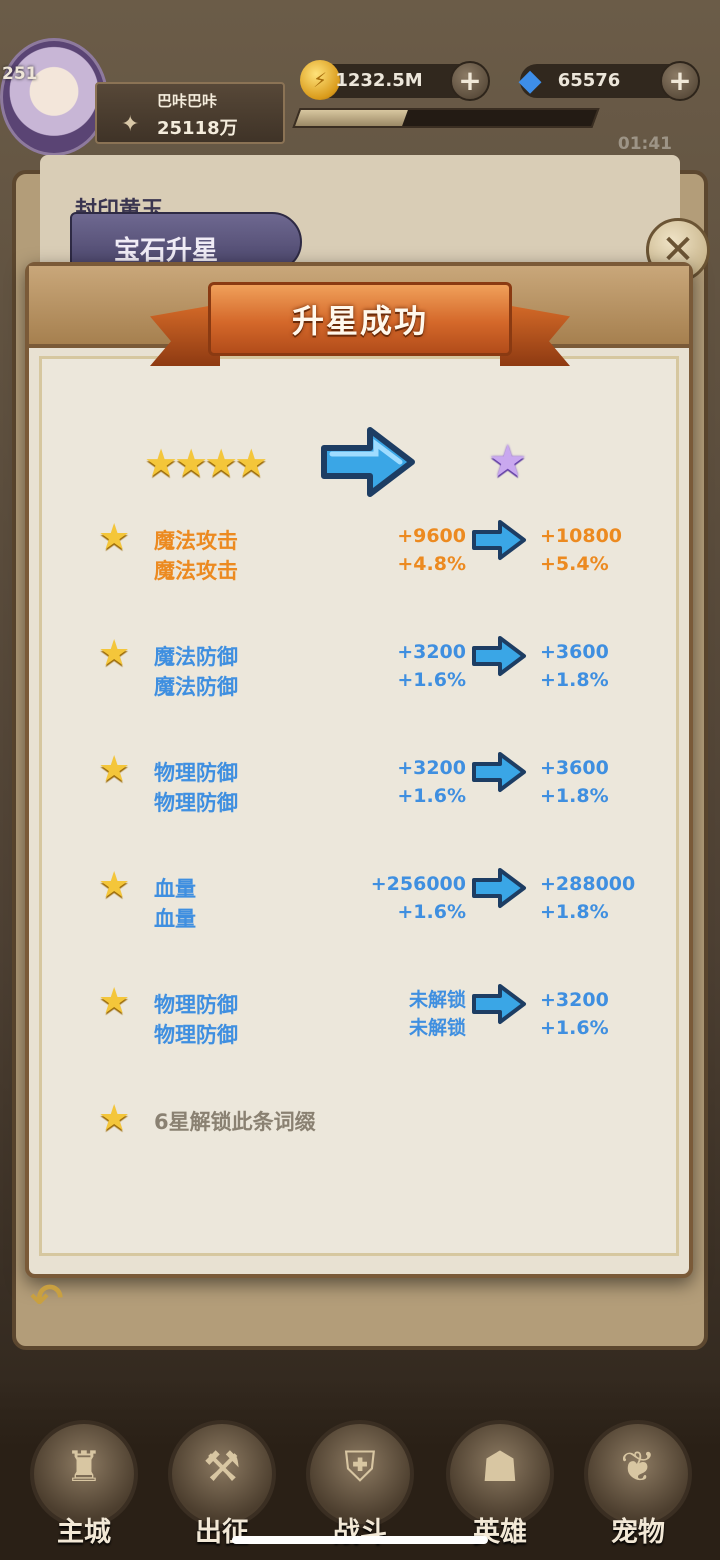 This screenshot has width=720, height=1560. I want to click on stat-name: 魔法防御 魔法防御, so click(196, 672).